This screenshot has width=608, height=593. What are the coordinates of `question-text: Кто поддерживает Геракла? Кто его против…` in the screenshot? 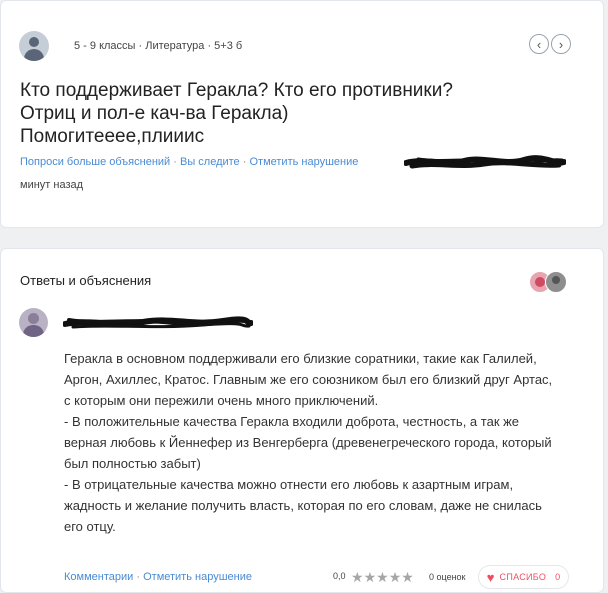 It's located at (236, 113).